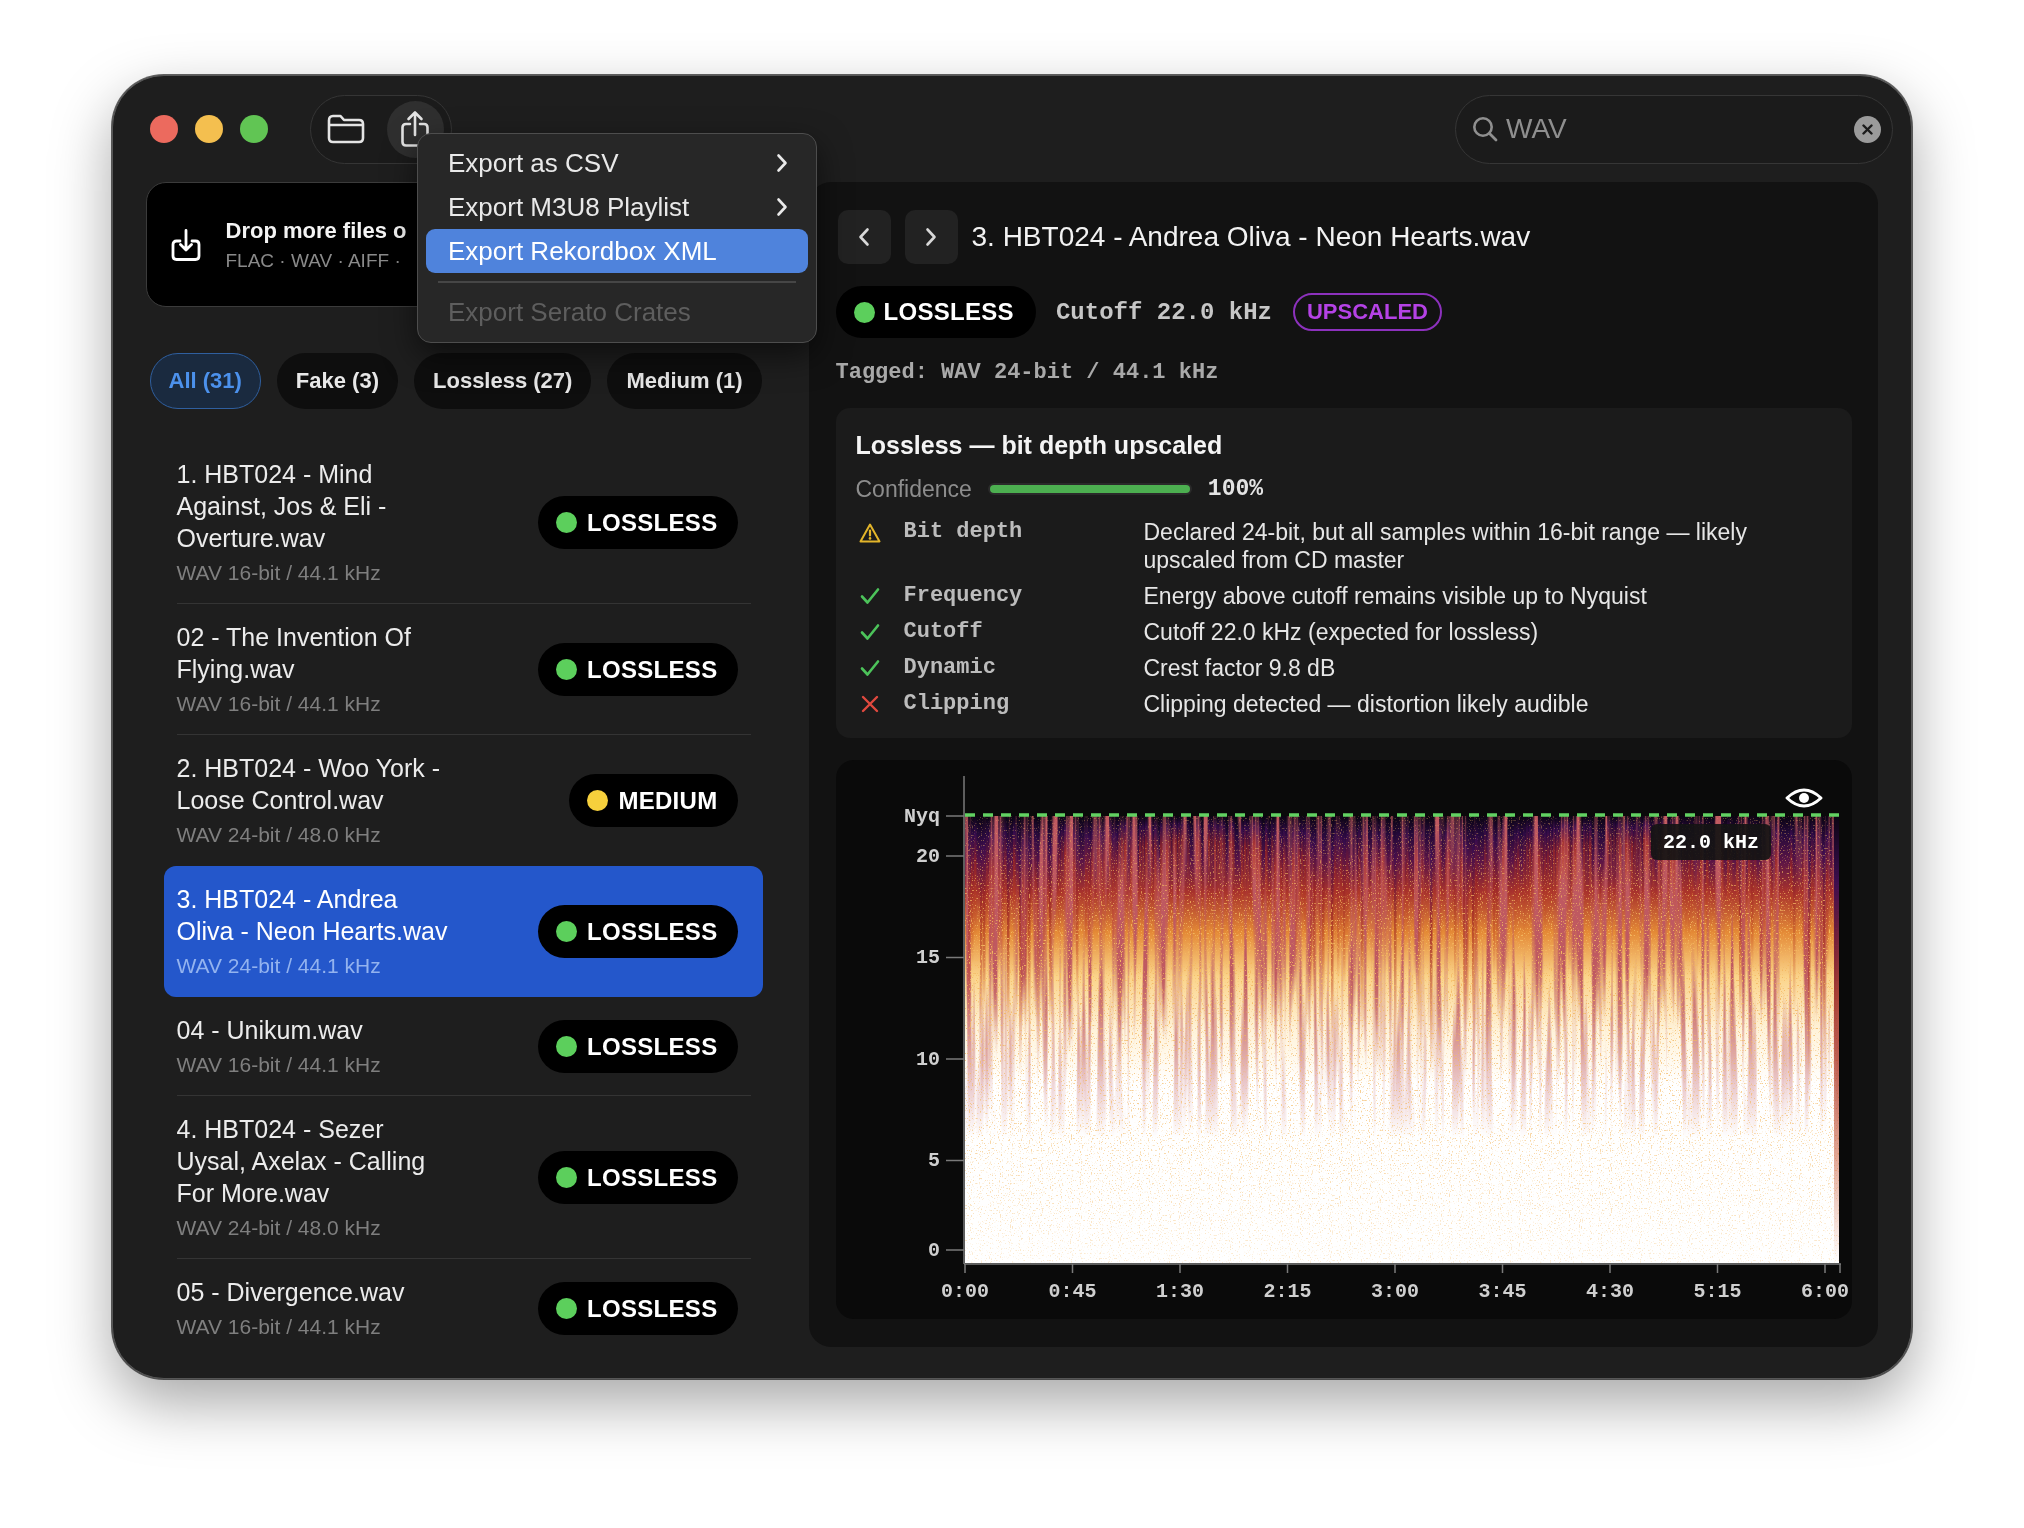 The height and width of the screenshot is (1528, 2024). Describe the element at coordinates (1674, 129) in the screenshot. I see `search-field: WAV` at that location.